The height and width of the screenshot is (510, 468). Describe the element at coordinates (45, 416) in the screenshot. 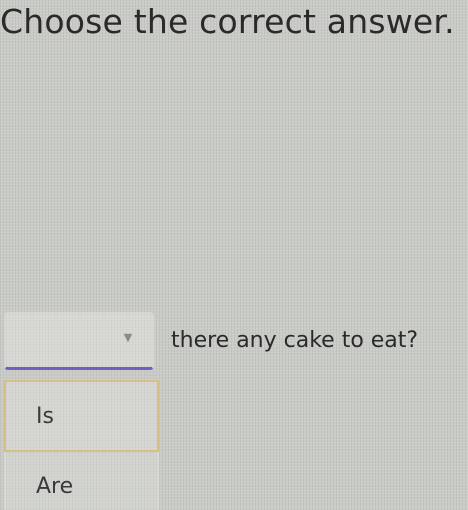

I see `option-label: Is` at that location.